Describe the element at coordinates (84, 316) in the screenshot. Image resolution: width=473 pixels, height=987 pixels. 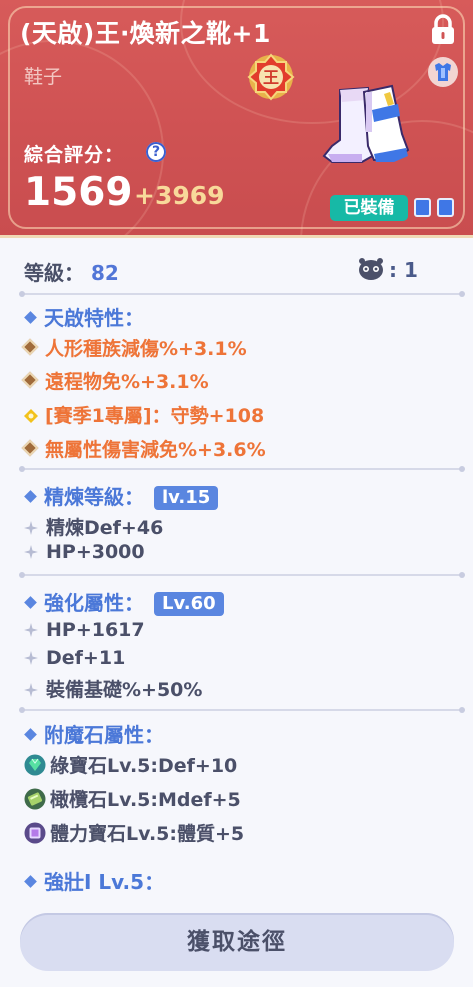
I see `awaken-section-title: 天啟特性：` at that location.